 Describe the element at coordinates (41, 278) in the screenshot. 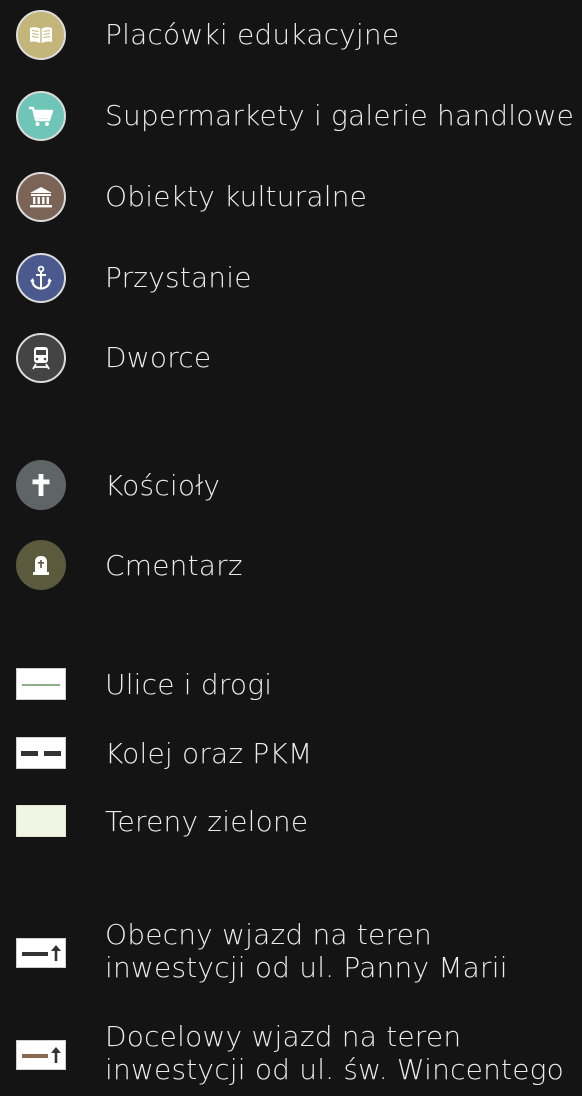

I see `anchor-icon` at that location.